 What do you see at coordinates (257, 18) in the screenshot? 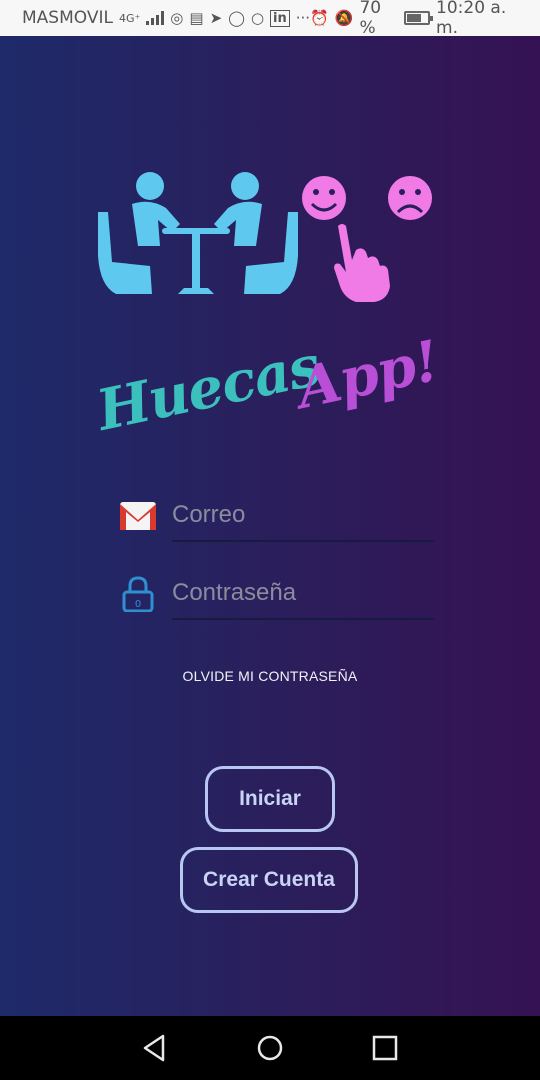
I see `sync-icon: ○` at bounding box center [257, 18].